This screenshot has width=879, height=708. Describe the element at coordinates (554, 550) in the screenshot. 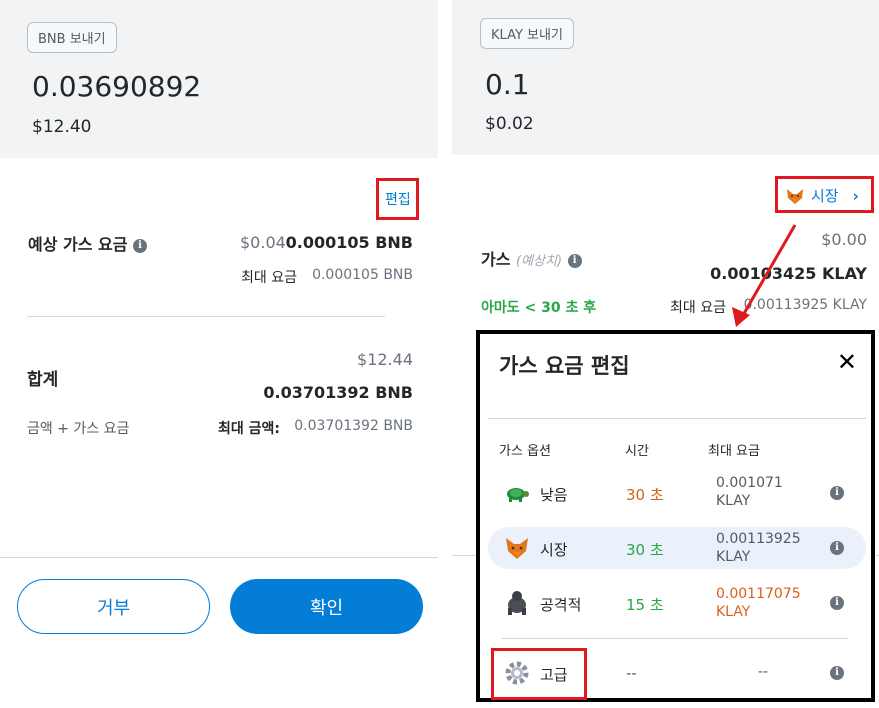

I see `option-label: 시장` at that location.